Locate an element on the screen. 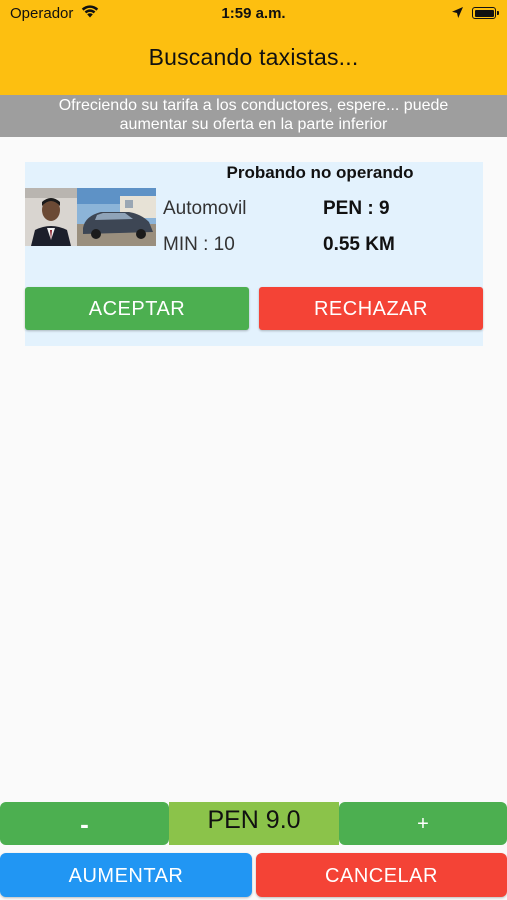  driver-distance: 0.55 KM is located at coordinates (359, 244).